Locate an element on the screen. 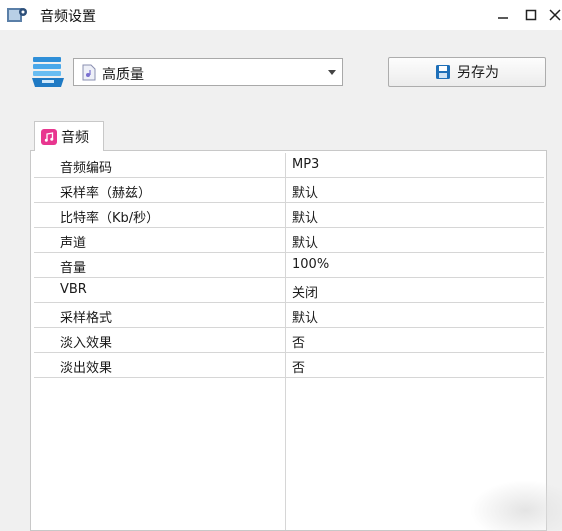  tab-audio: 音频 is located at coordinates (69, 136).